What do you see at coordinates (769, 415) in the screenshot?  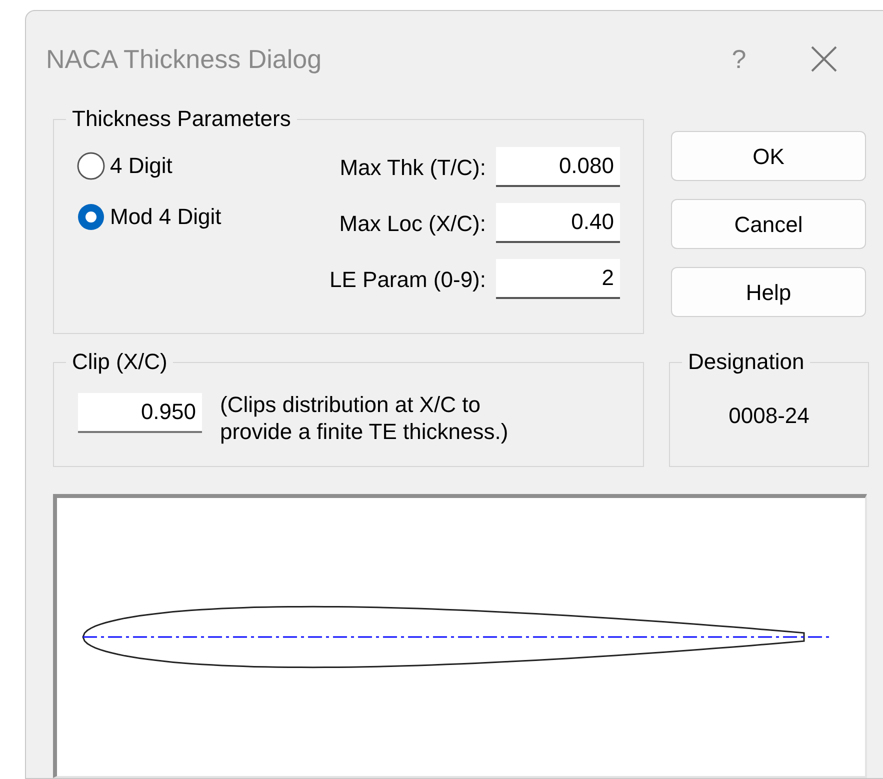 I see `designation-value: 0008-24` at bounding box center [769, 415].